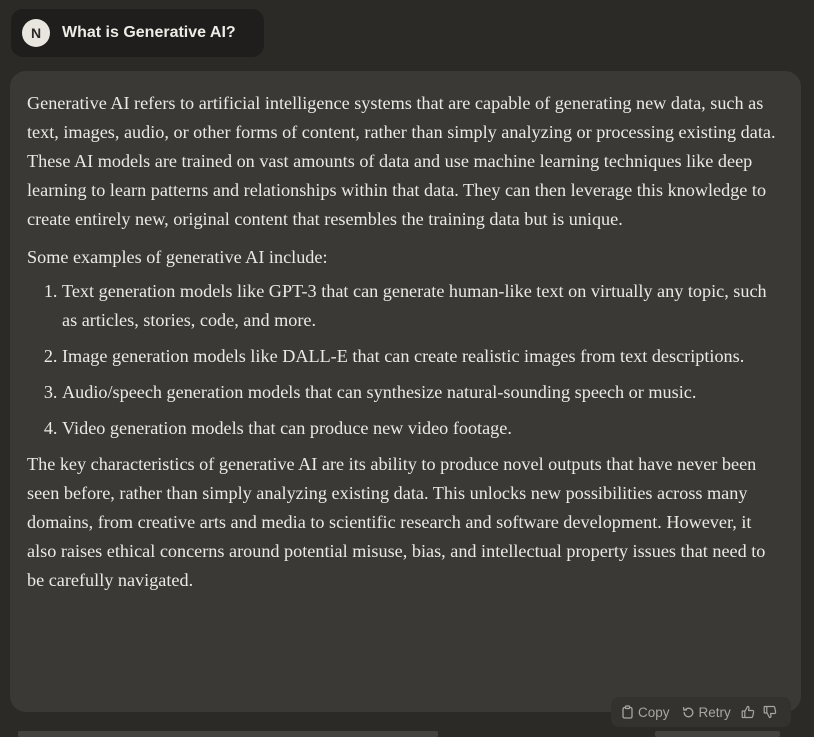 This screenshot has height=737, width=814. What do you see at coordinates (627, 712) in the screenshot?
I see `clipboard-icon` at bounding box center [627, 712].